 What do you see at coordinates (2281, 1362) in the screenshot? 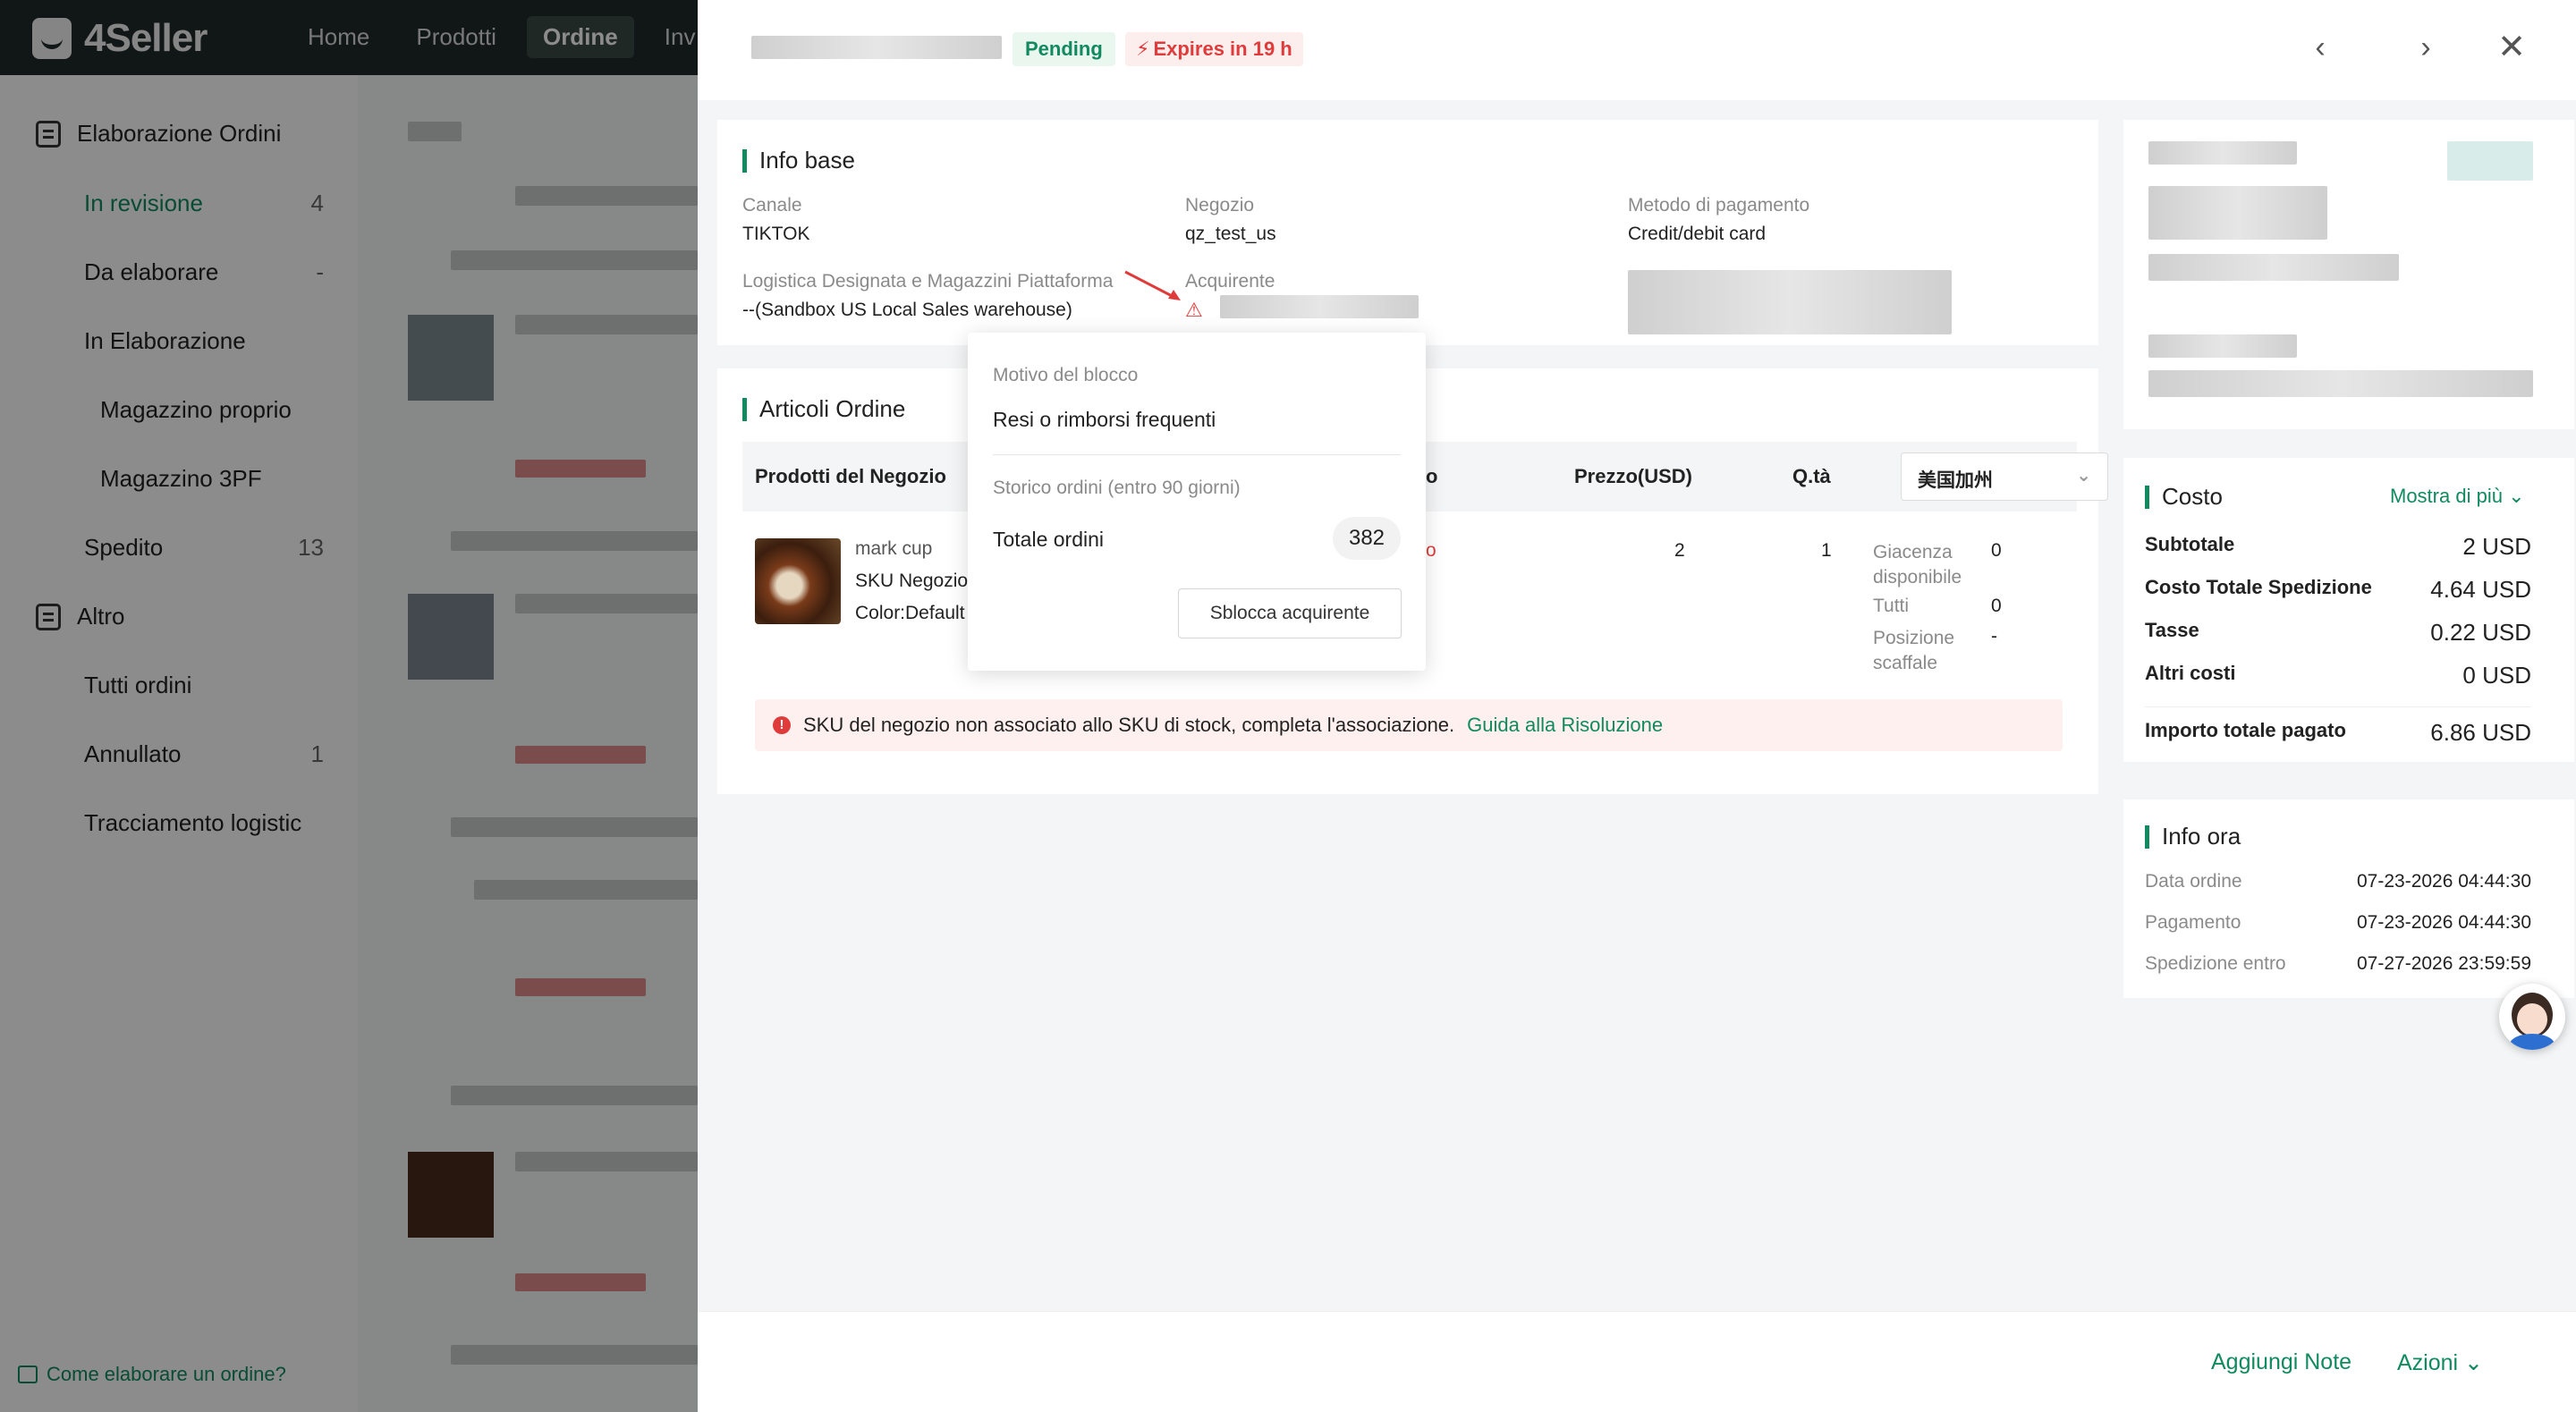
I see `add-note-button: Aggiungi Note` at bounding box center [2281, 1362].